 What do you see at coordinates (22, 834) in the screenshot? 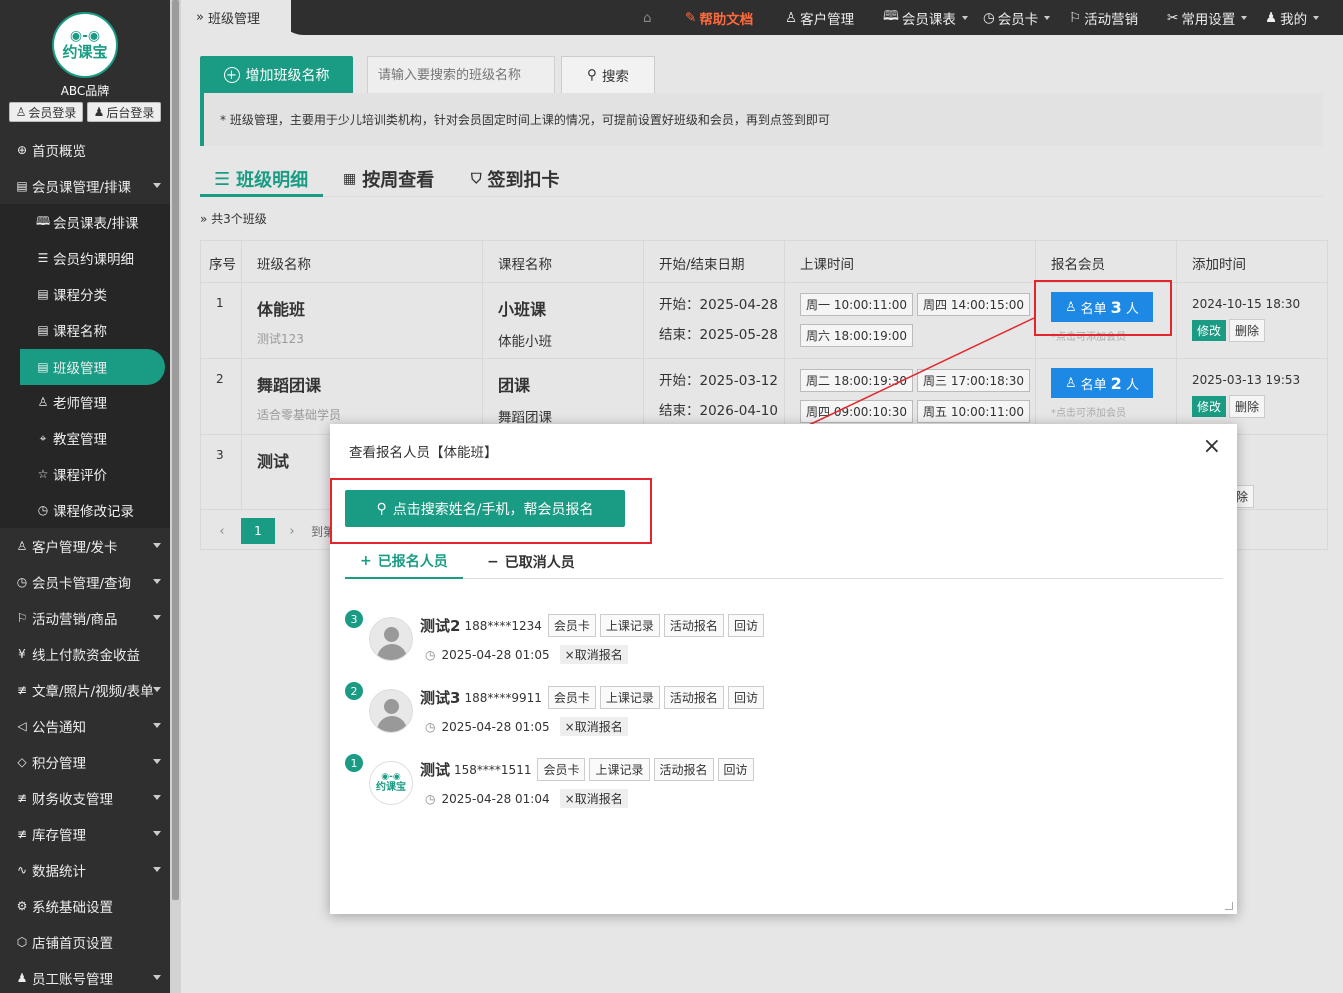
I see `sliders-icon: ≢` at bounding box center [22, 834].